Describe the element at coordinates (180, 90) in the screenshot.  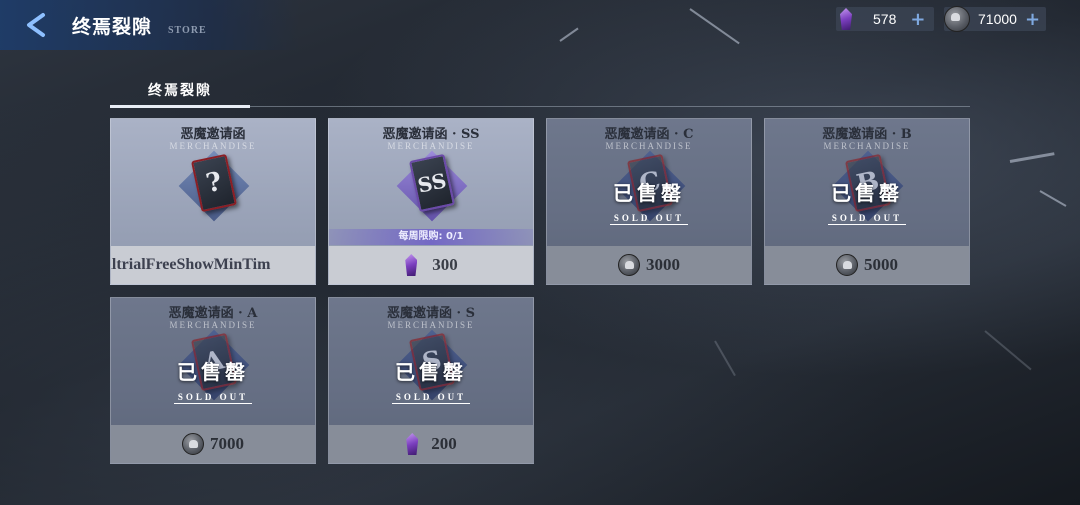
I see `tab-rift-store: 终焉裂隙` at that location.